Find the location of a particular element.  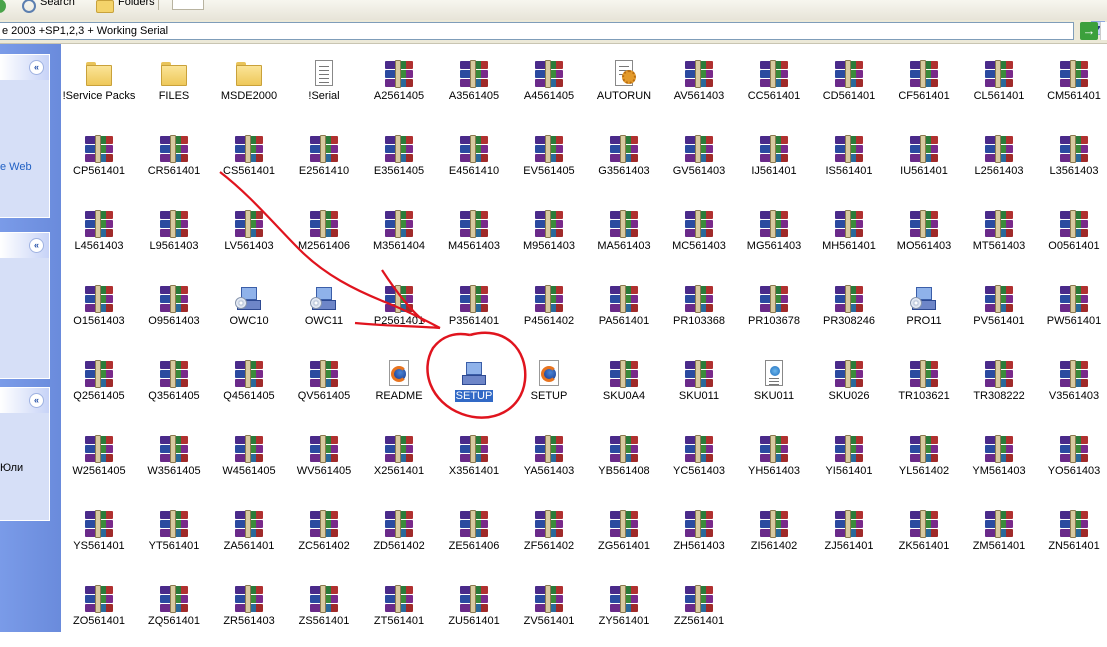

file-item-yb561408: YB561408 is located at coordinates (624, 461).